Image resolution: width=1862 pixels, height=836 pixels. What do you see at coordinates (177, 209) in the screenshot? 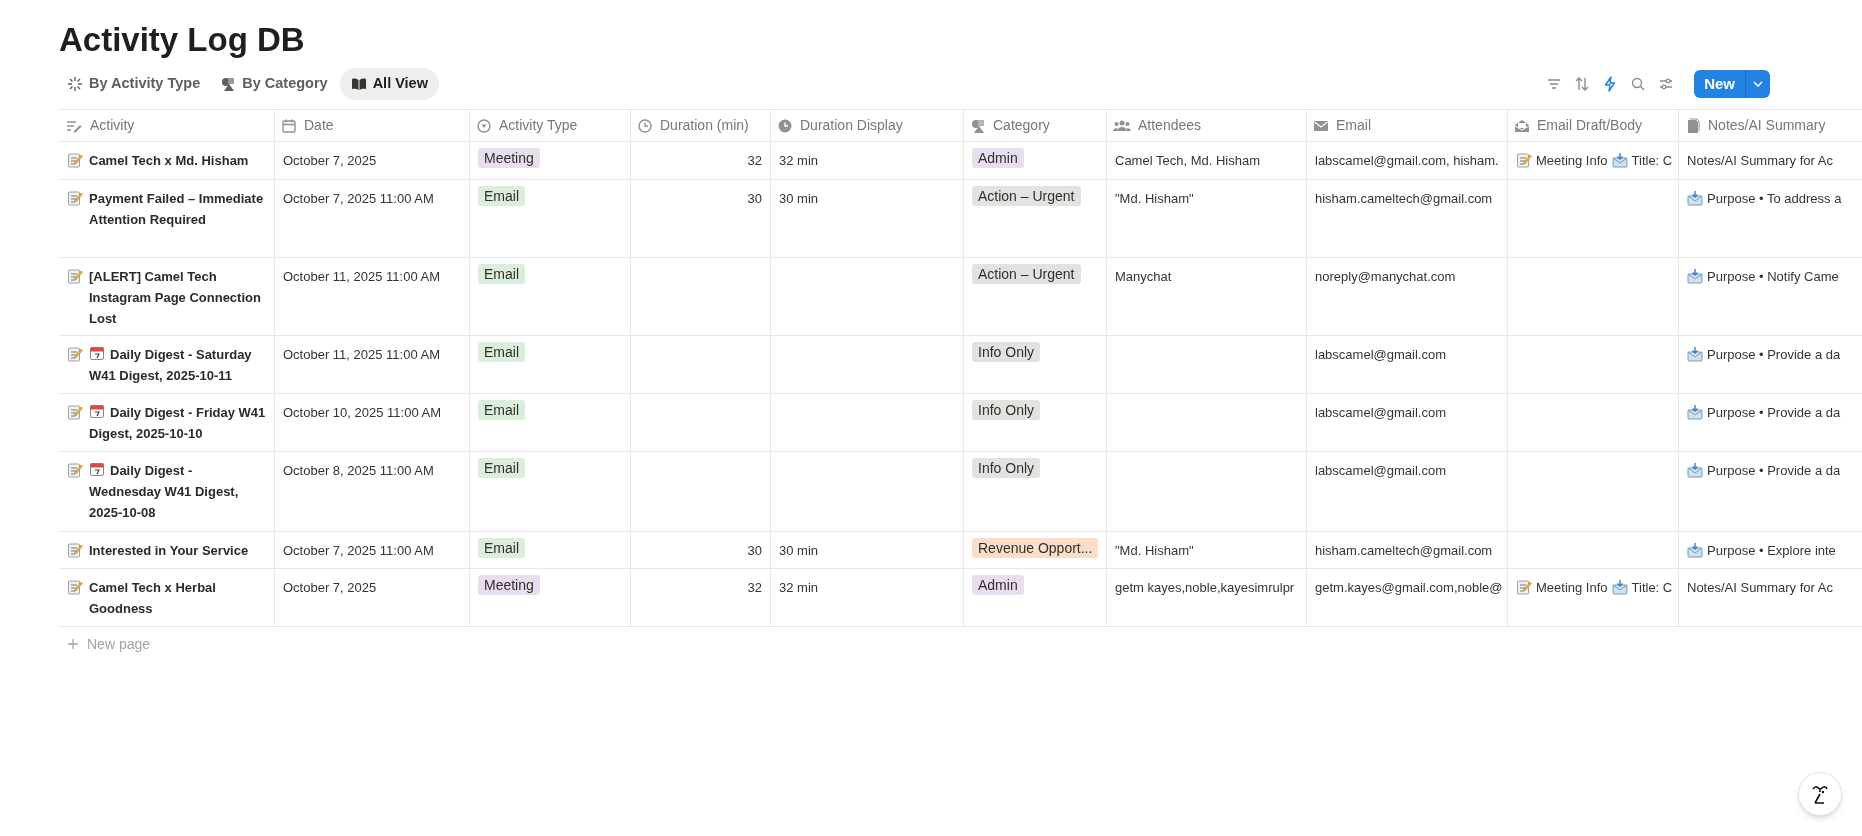
I see `row-title: Payment Failed – Immediate Attention Required` at bounding box center [177, 209].